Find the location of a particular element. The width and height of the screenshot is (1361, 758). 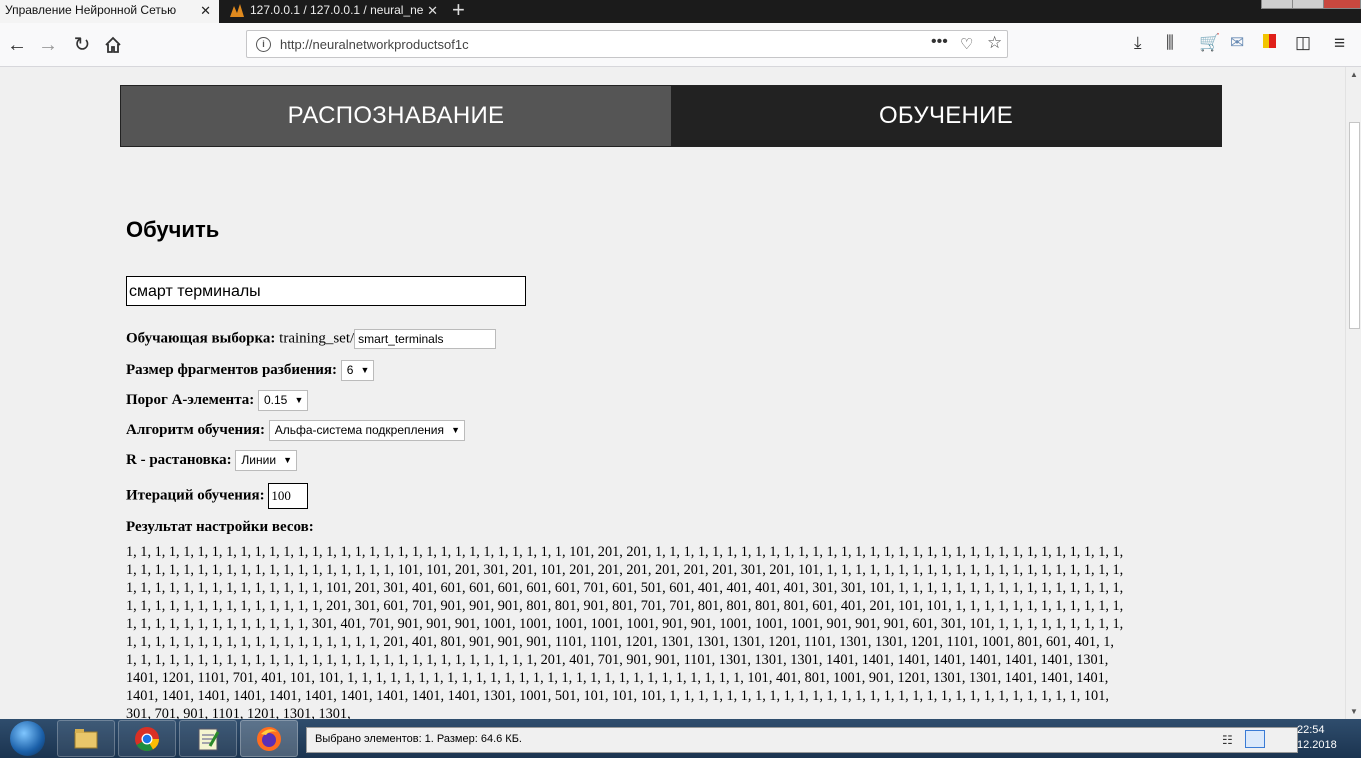

iterations-row: Итераций обучения: 100 is located at coordinates (217, 496).